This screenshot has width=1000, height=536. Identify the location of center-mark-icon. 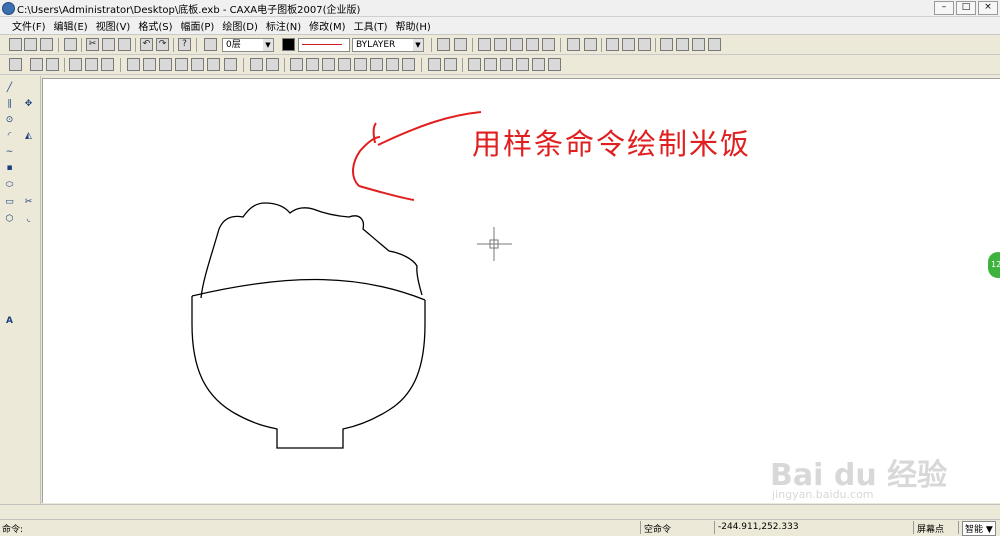
(213, 64).